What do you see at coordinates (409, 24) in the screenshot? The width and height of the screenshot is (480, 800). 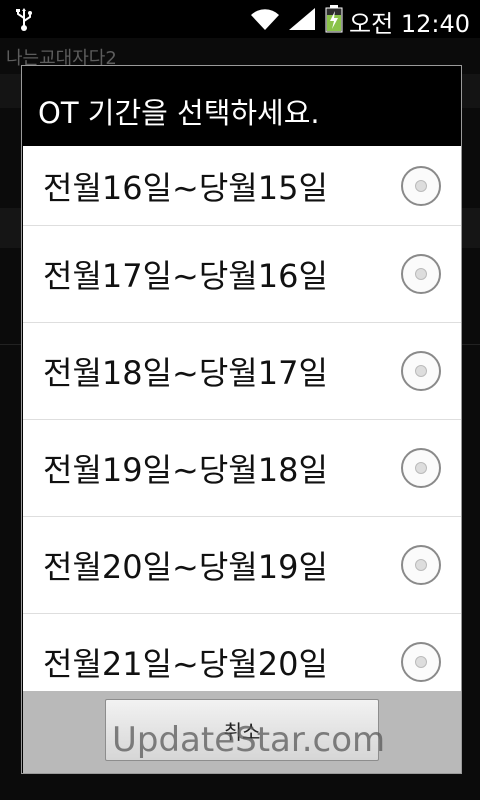 I see `status-clock: 오전 12:40` at bounding box center [409, 24].